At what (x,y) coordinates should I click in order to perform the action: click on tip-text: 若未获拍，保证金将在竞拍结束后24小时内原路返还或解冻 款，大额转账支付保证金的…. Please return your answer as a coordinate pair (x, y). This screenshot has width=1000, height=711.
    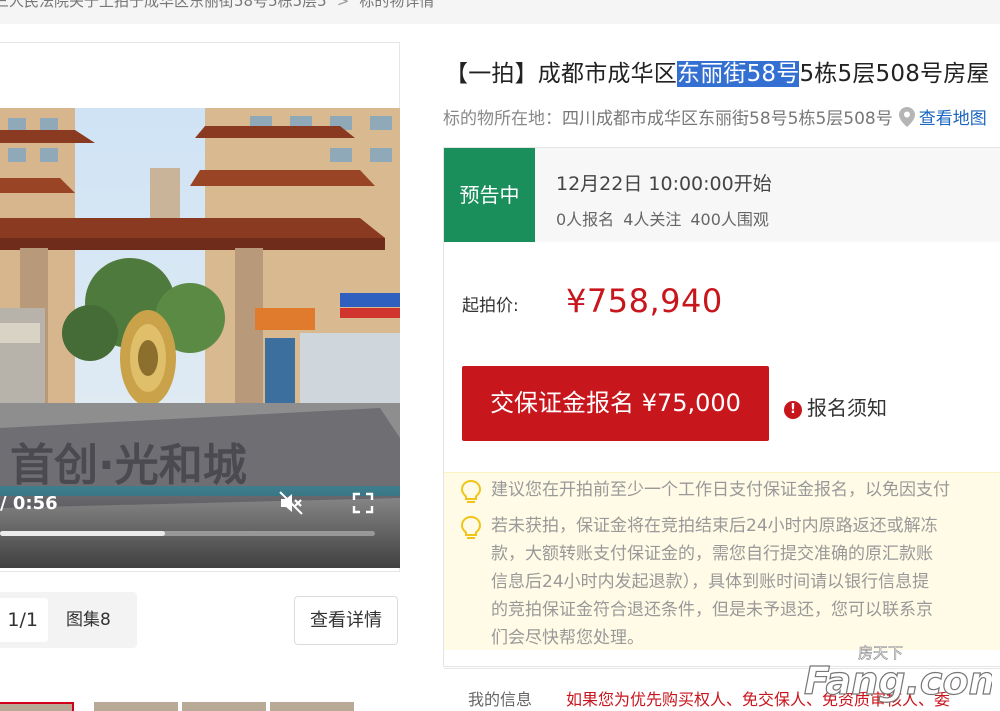
    Looking at the image, I should click on (714, 582).